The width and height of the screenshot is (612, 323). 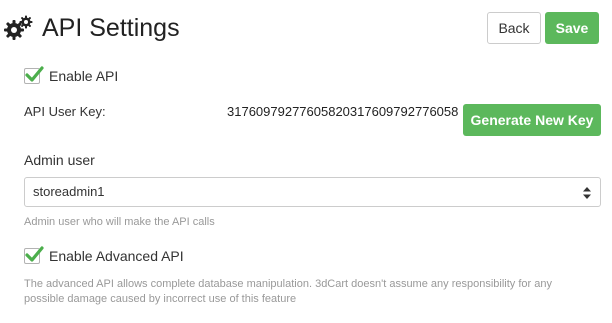 I want to click on advanced-api-row: Enable Advanced API, so click(x=104, y=256).